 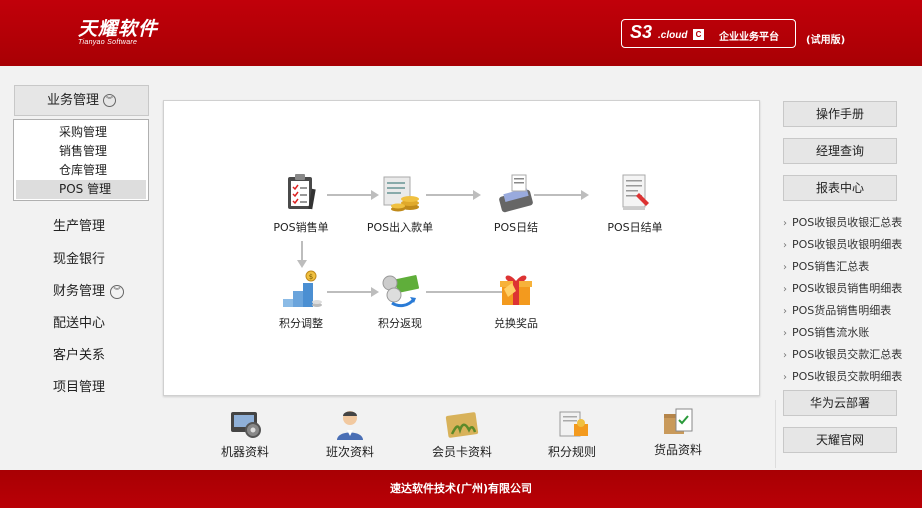 What do you see at coordinates (842, 310) in the screenshot?
I see `report-link-label: POS货品销售明细表` at bounding box center [842, 310].